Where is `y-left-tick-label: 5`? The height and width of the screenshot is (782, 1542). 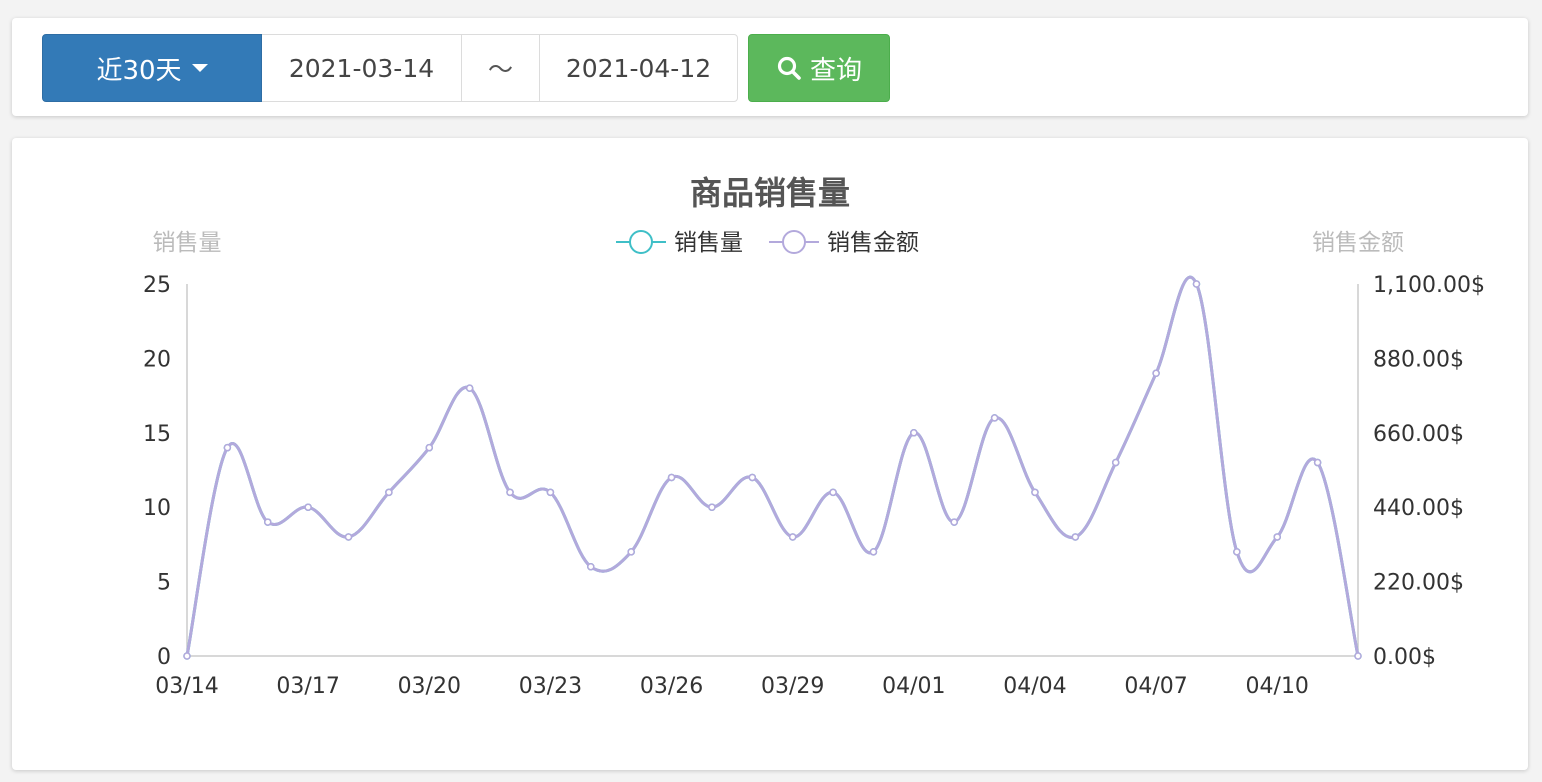
y-left-tick-label: 5 is located at coordinates (164, 583).